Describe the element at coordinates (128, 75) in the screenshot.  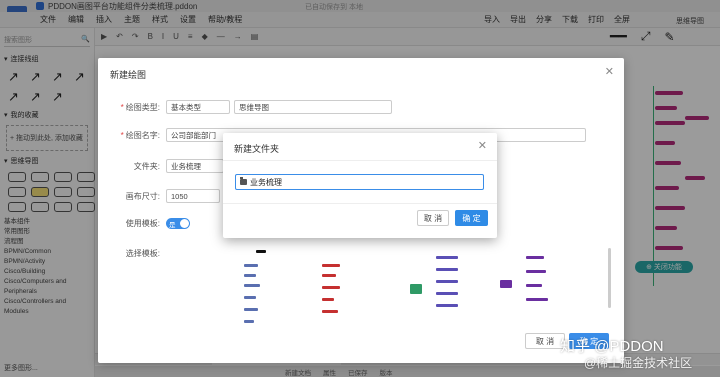
I see `dialog-title: 新建绘图` at that location.